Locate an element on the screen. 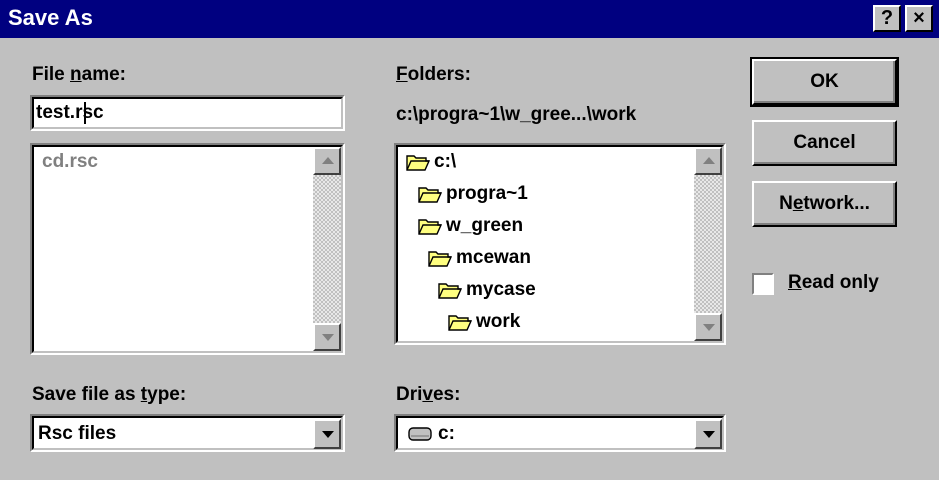  folder-label: c:\ is located at coordinates (445, 161).